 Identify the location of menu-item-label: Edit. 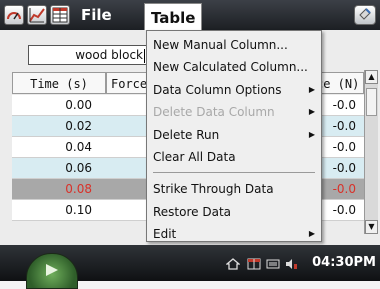
(165, 234).